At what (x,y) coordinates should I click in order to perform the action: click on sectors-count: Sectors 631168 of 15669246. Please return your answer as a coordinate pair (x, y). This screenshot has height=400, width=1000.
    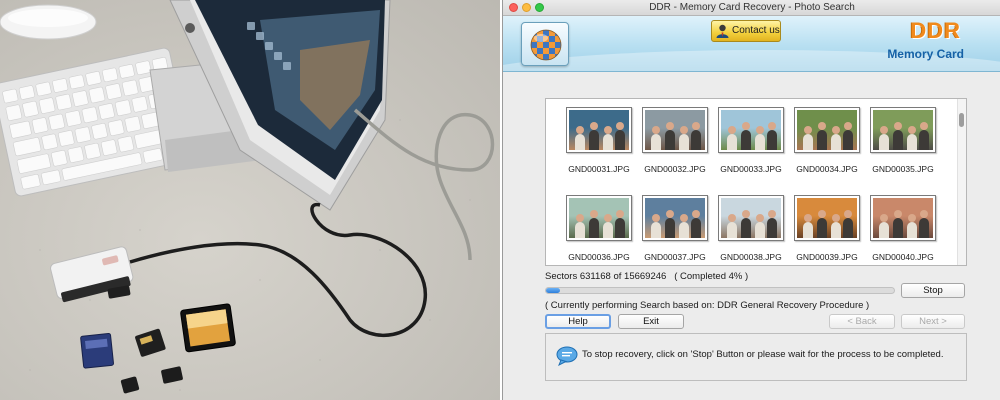
    Looking at the image, I should click on (606, 276).